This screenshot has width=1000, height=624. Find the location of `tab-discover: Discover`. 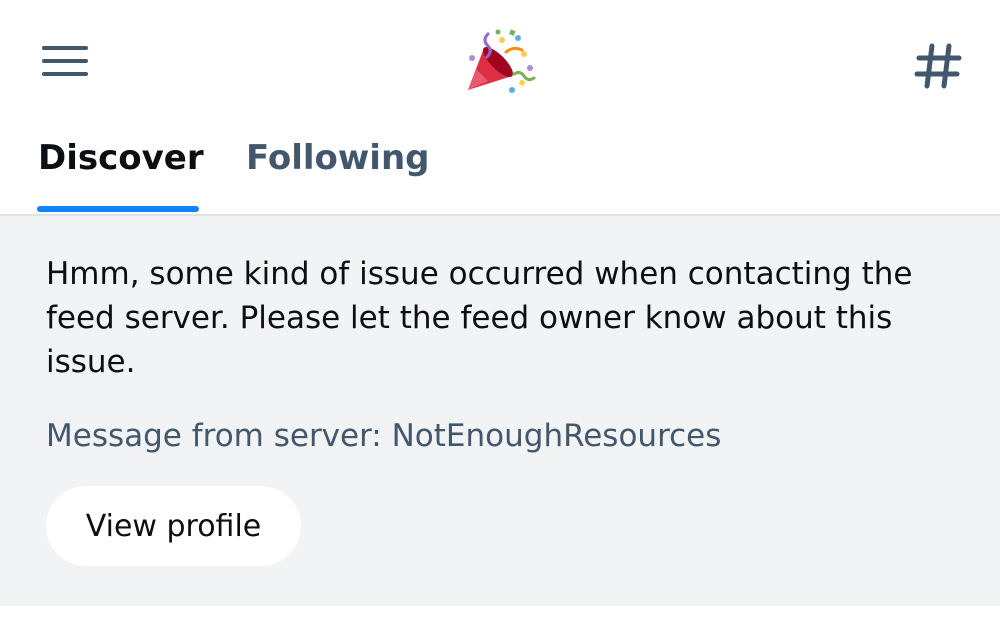

tab-discover: Discover is located at coordinates (121, 158).